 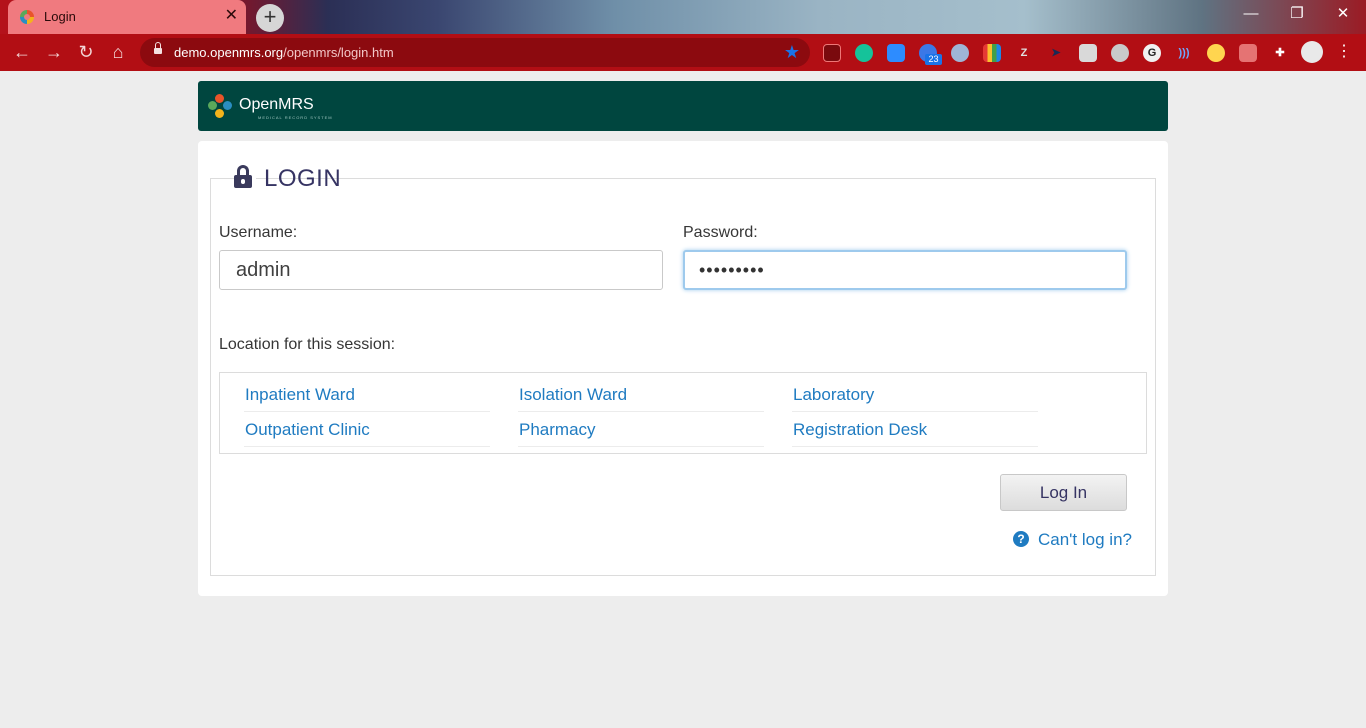 I want to click on extension-calendar-icon, so click(x=832, y=53).